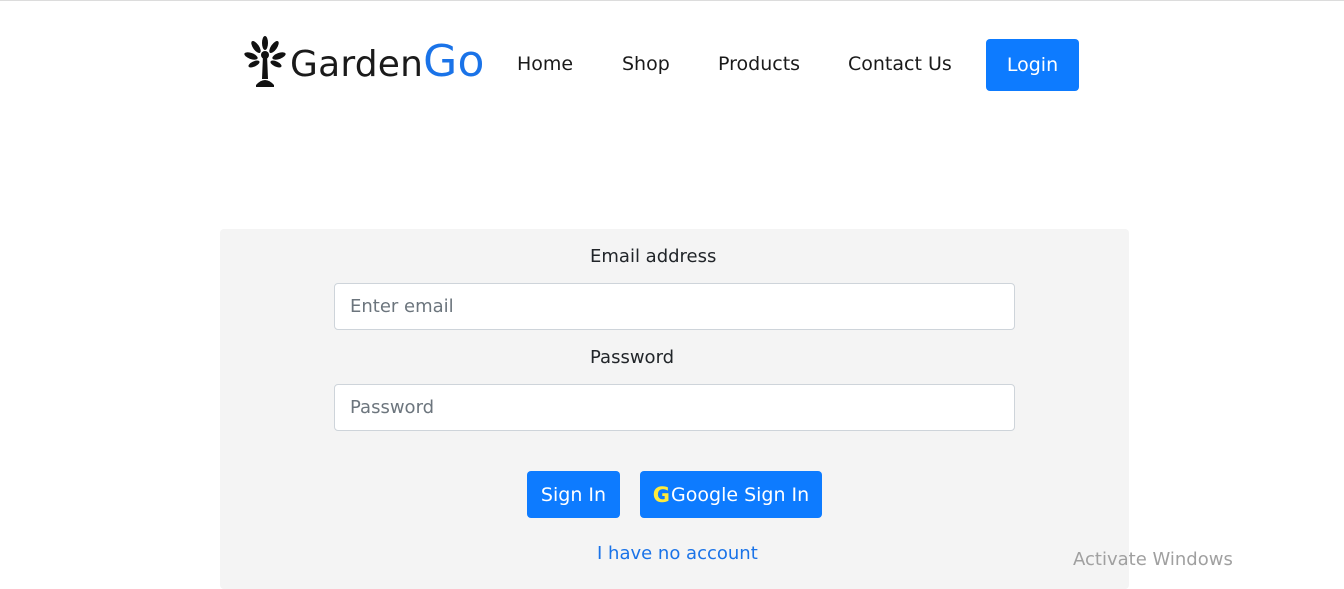  What do you see at coordinates (357, 64) in the screenshot?
I see `brand-name-part1: Garden` at bounding box center [357, 64].